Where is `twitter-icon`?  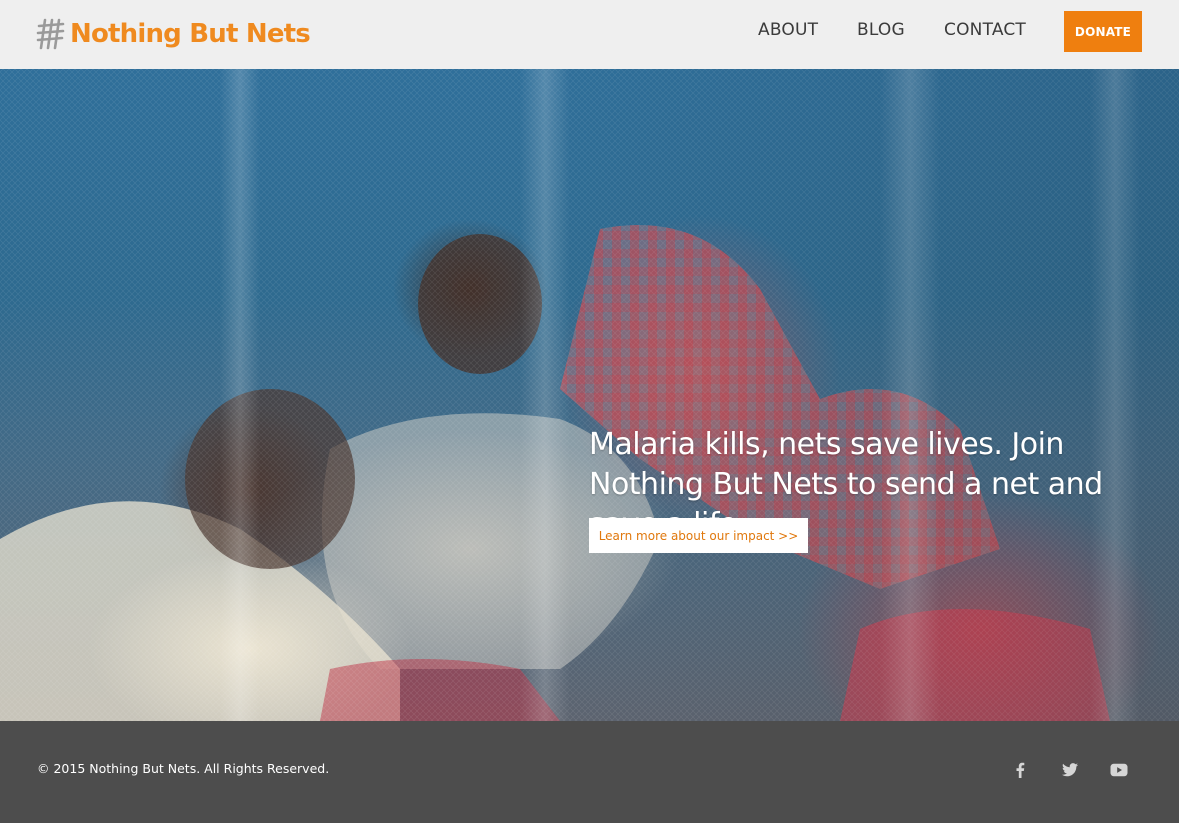
twitter-icon is located at coordinates (1070, 770).